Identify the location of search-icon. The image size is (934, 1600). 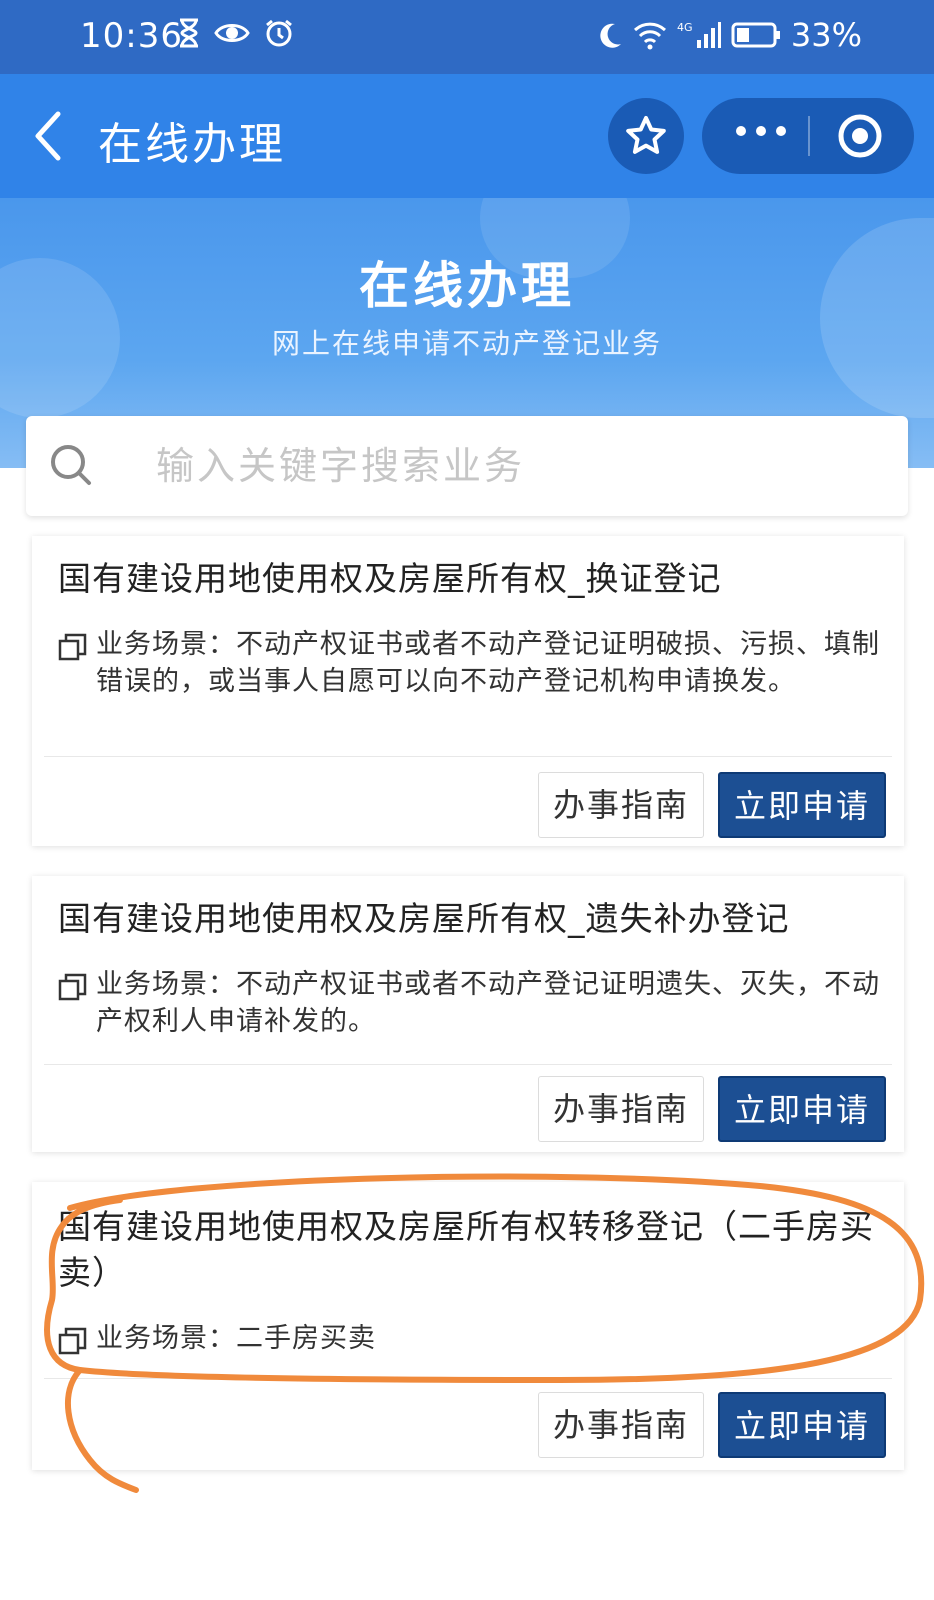
(72, 468).